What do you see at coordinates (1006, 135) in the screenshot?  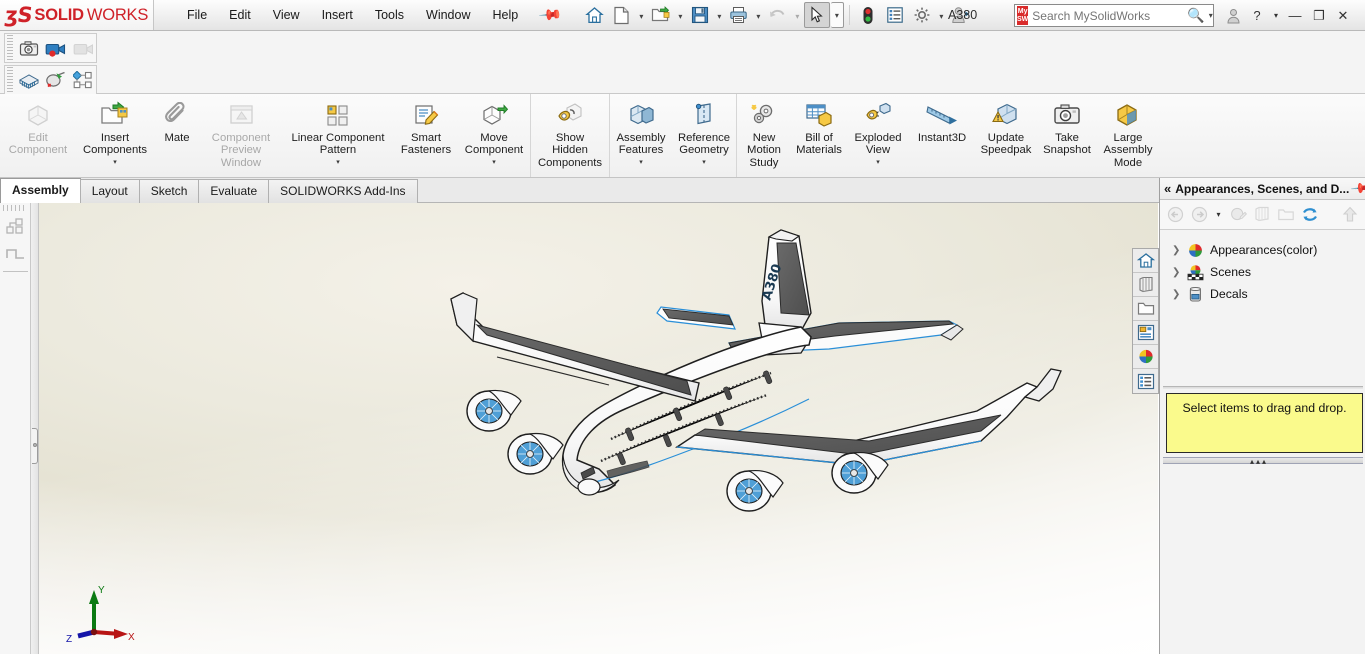 I see `update-speedpak: Update Speedpak` at bounding box center [1006, 135].